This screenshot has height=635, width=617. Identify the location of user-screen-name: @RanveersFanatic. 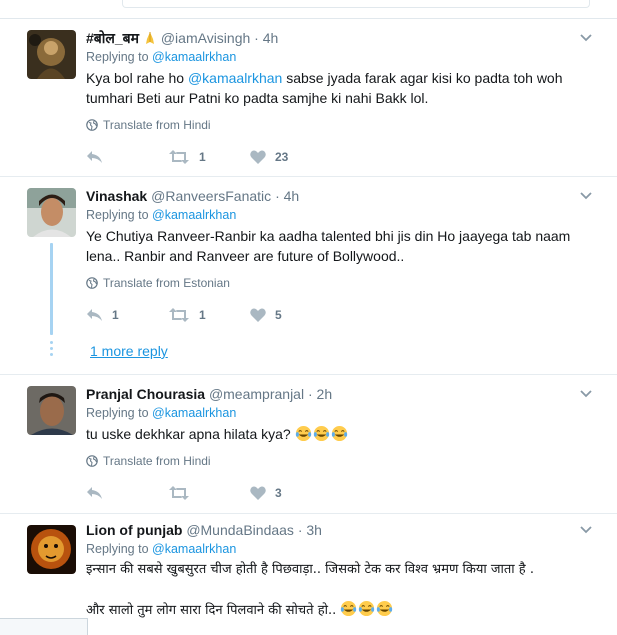
(211, 196).